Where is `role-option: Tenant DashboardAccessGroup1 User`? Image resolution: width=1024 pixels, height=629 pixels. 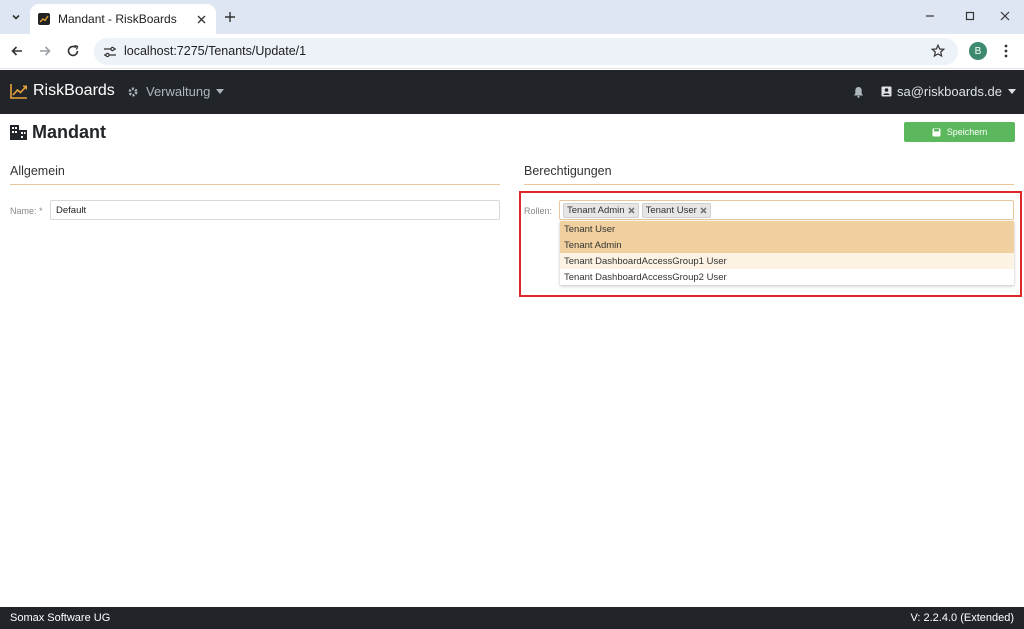 role-option: Tenant DashboardAccessGroup1 User is located at coordinates (787, 261).